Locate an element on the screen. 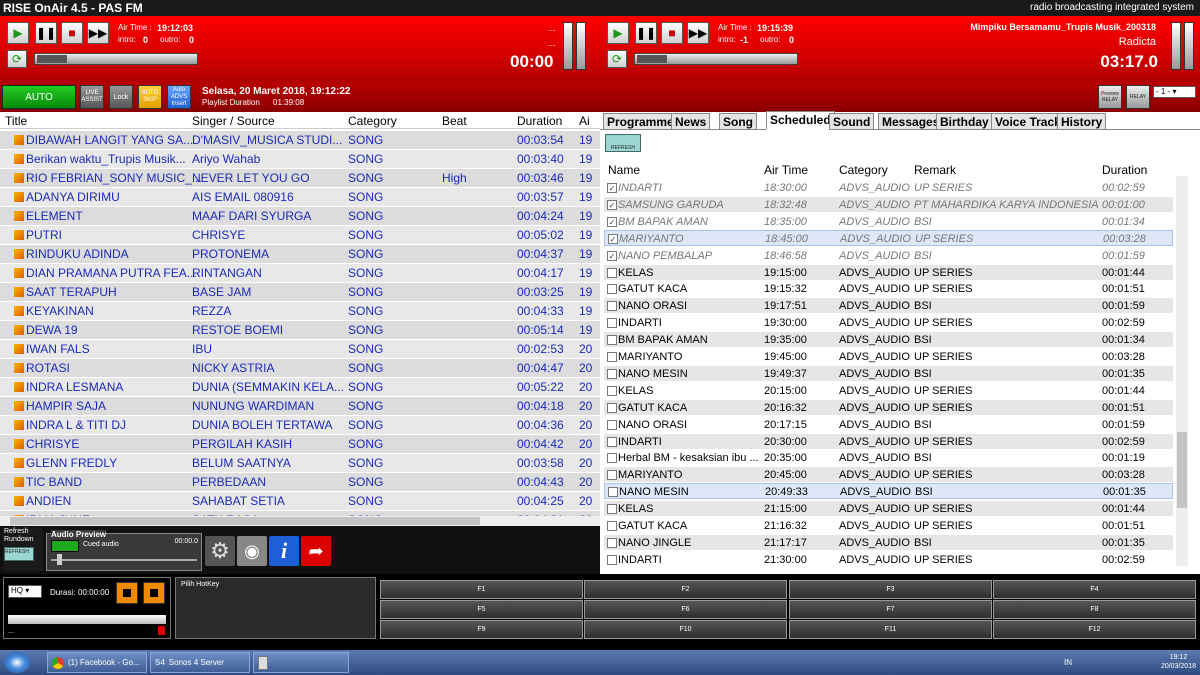  table-row: NANO JINGLE 21:17:17 ADVS_AUDIO BSI 00:01:35 is located at coordinates (888, 541).